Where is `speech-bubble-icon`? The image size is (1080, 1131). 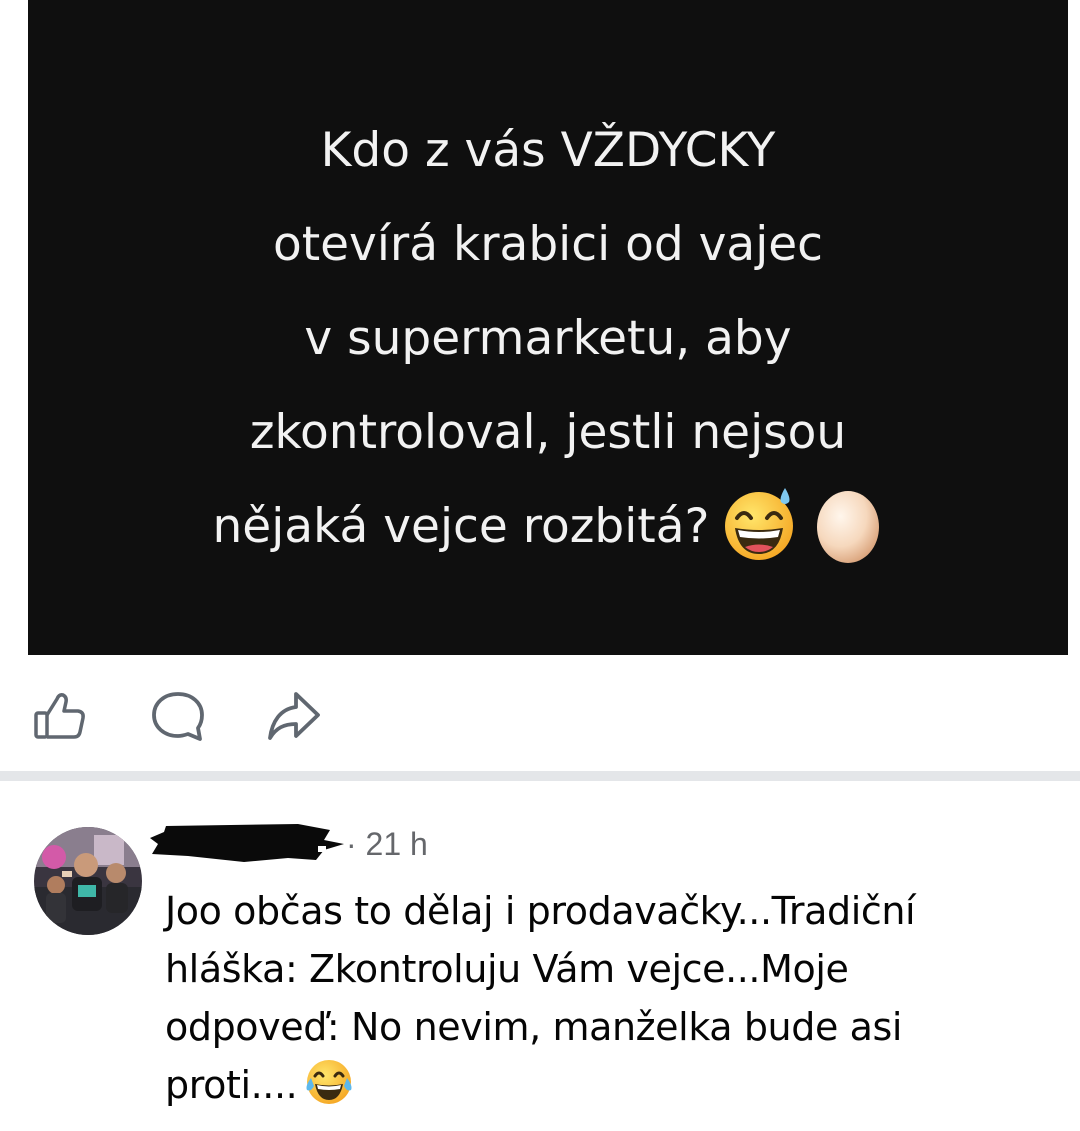
speech-bubble-icon is located at coordinates (178, 716).